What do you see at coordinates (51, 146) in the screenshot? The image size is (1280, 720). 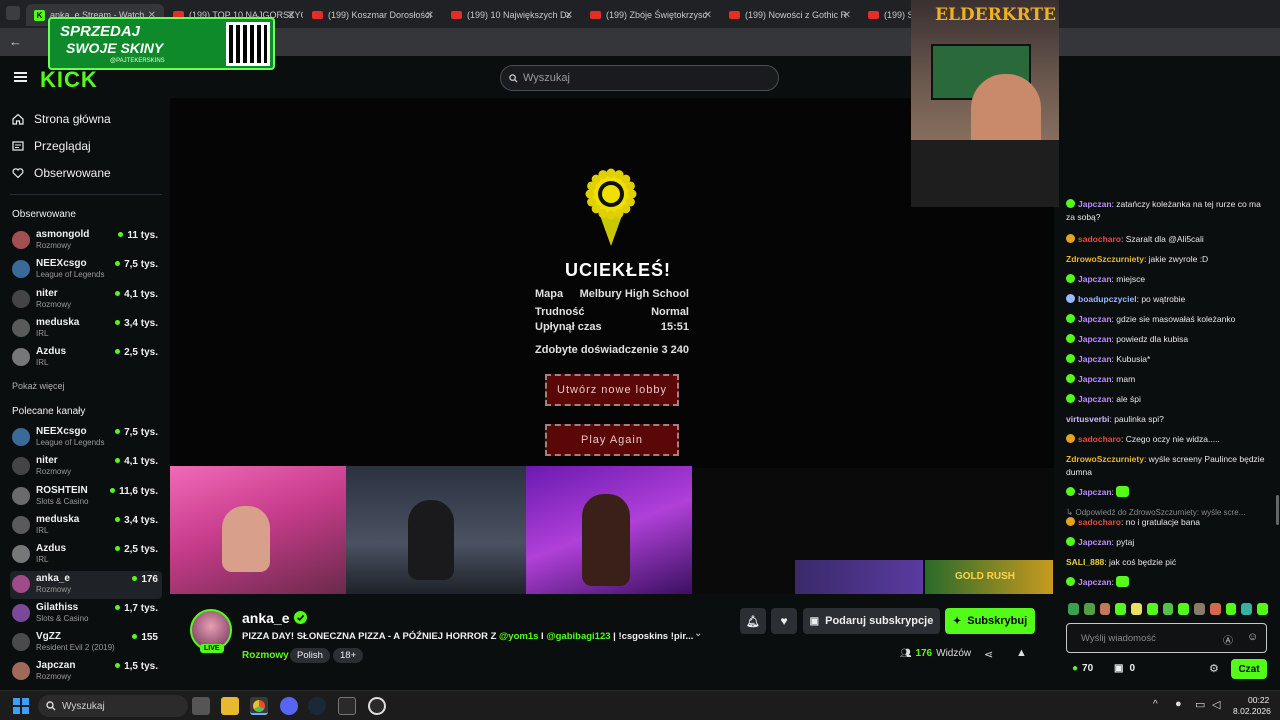 I see `sidebar-nav-item: Przeglądaj` at bounding box center [51, 146].